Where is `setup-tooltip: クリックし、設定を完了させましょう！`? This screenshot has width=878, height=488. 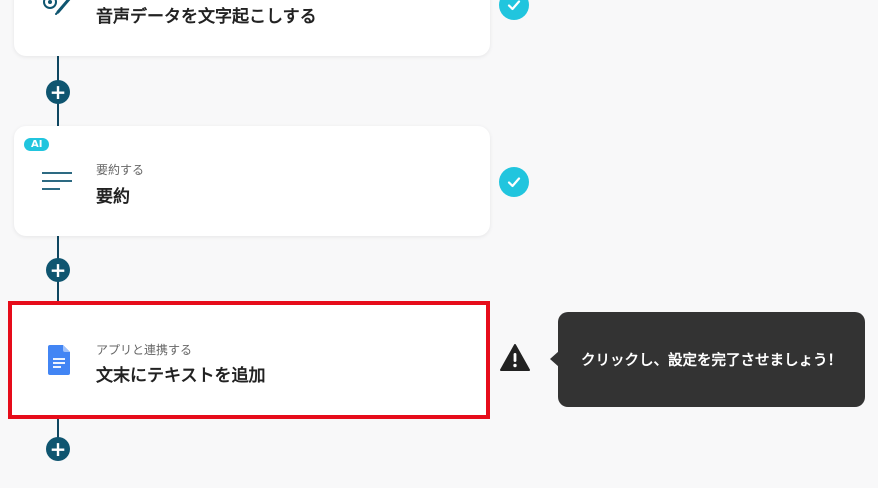 setup-tooltip: クリックし、設定を完了させましょう！ is located at coordinates (711, 359).